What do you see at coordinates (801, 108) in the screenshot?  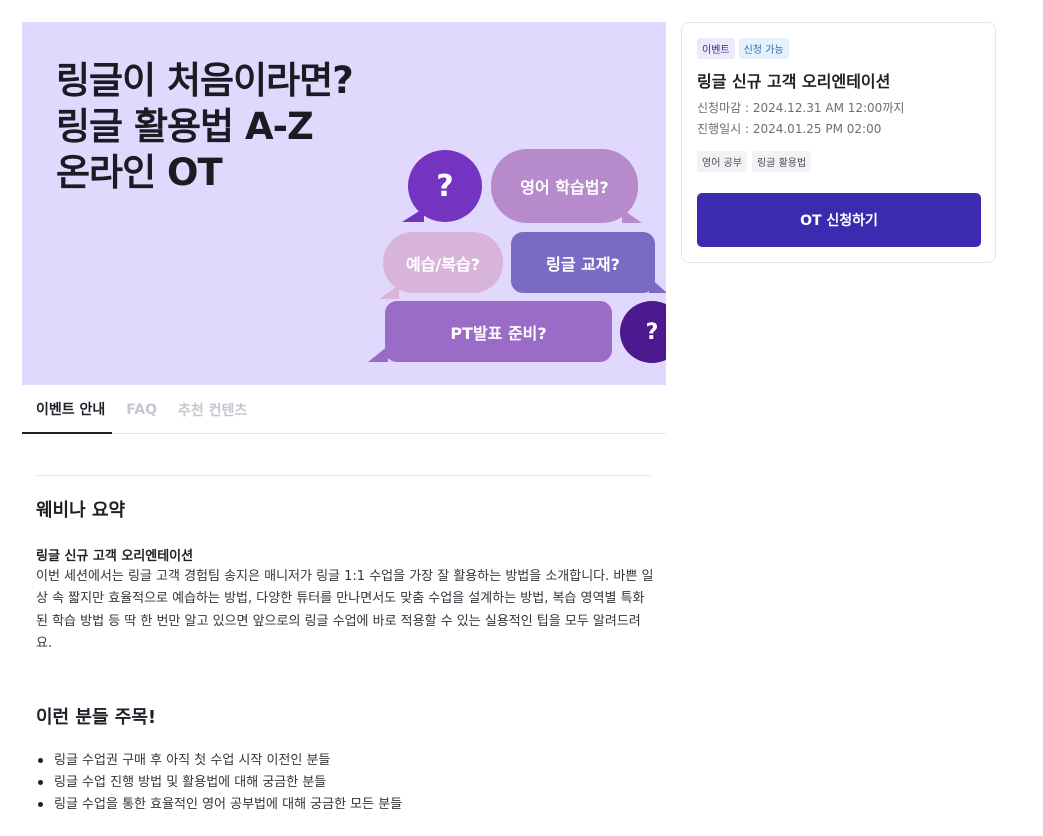 I see `application-deadline: 신청마감 : 2024.12.31 AM 12:00까지` at bounding box center [801, 108].